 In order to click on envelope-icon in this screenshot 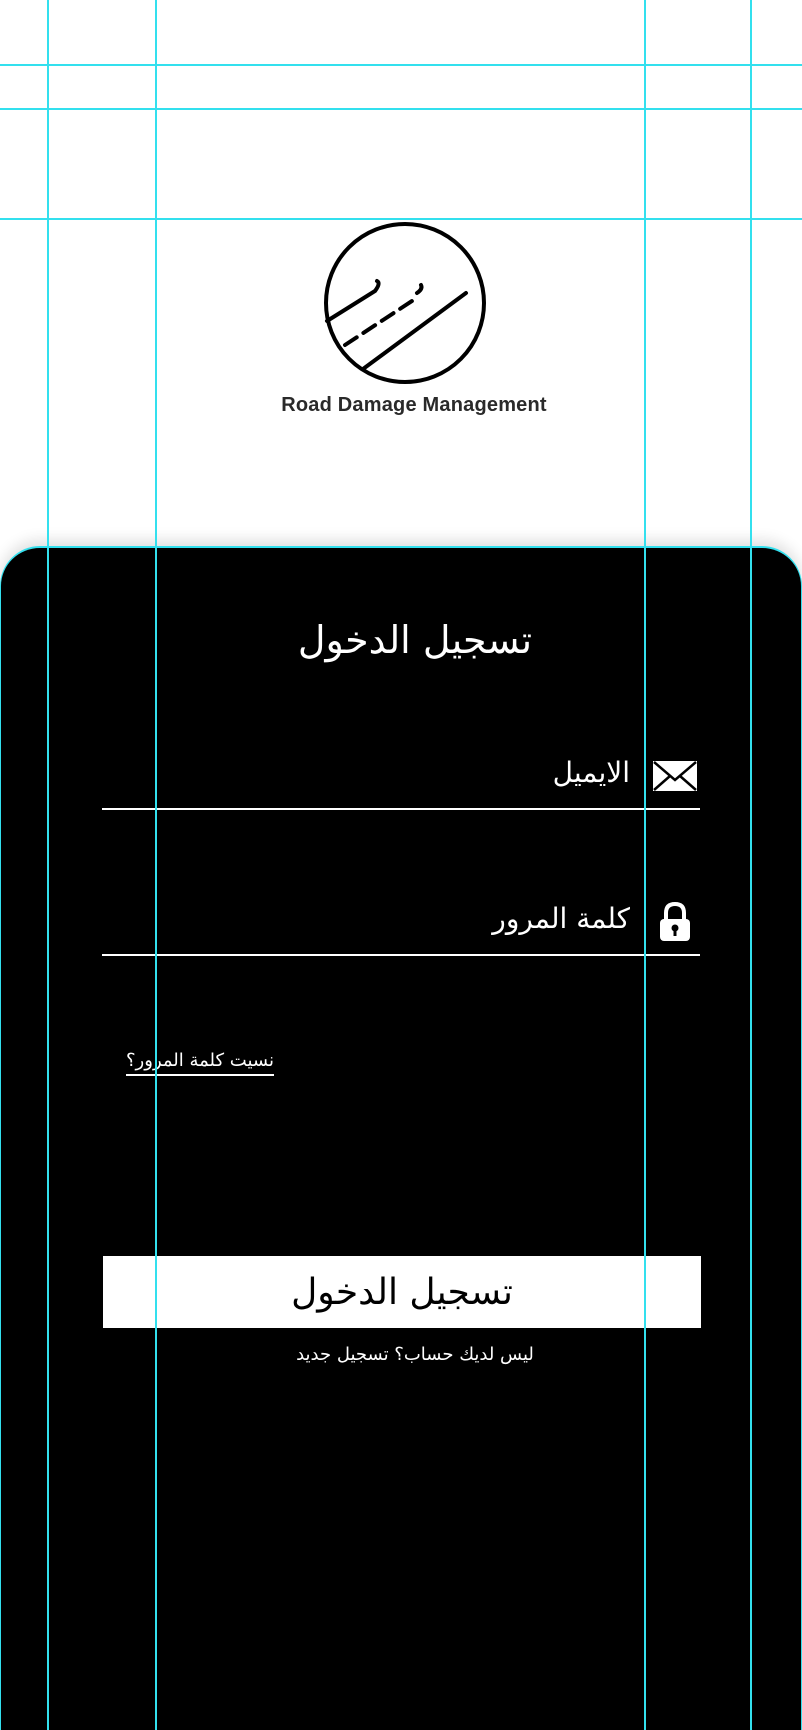, I will do `click(675, 776)`.